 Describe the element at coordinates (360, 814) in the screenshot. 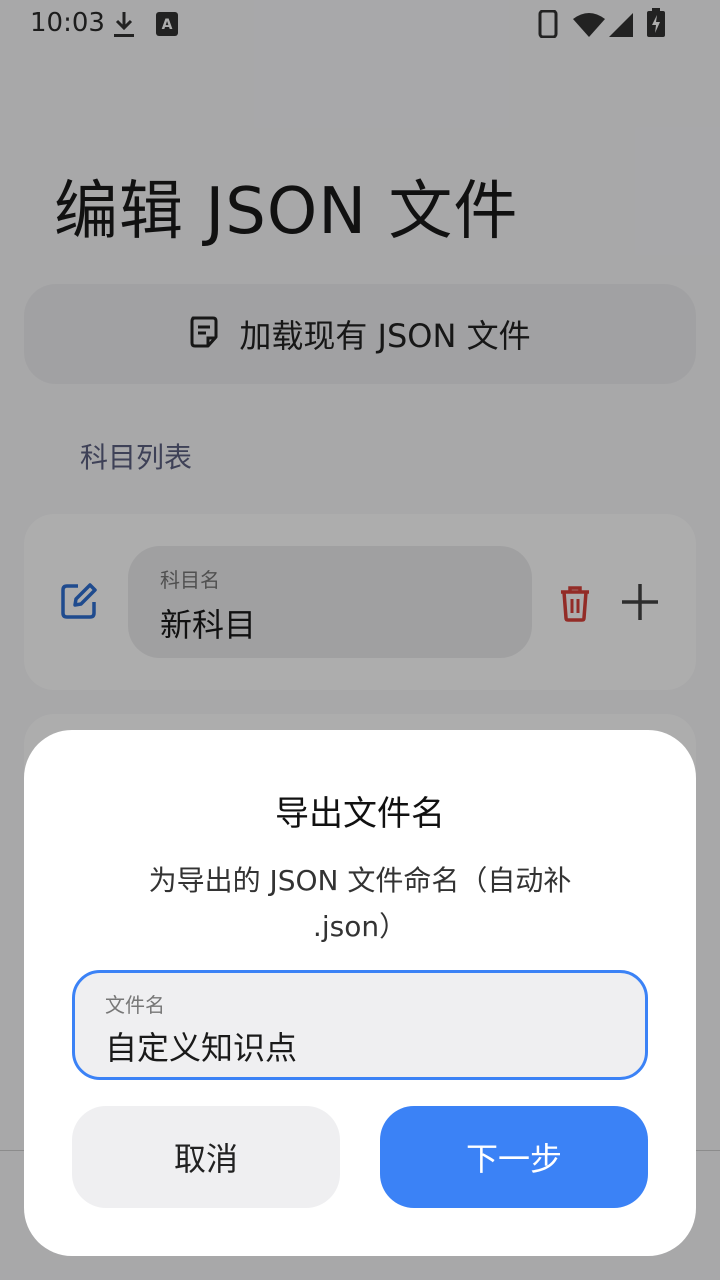

I see `dialog-title: 导出文件名` at that location.